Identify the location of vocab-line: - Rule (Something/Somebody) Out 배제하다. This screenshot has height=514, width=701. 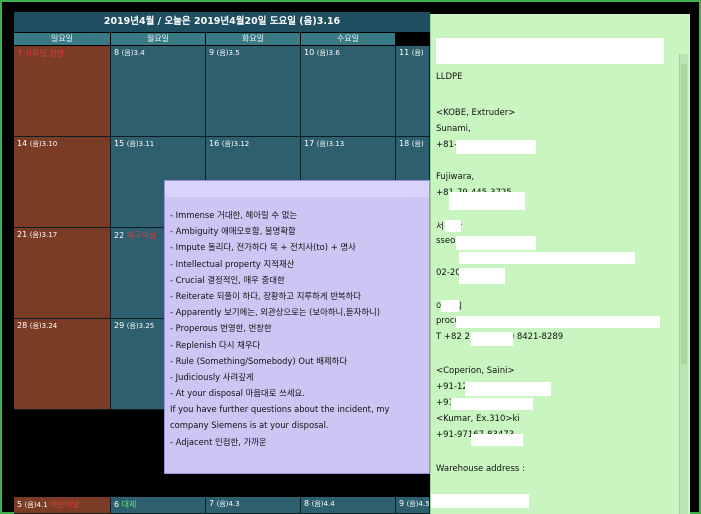
(259, 360).